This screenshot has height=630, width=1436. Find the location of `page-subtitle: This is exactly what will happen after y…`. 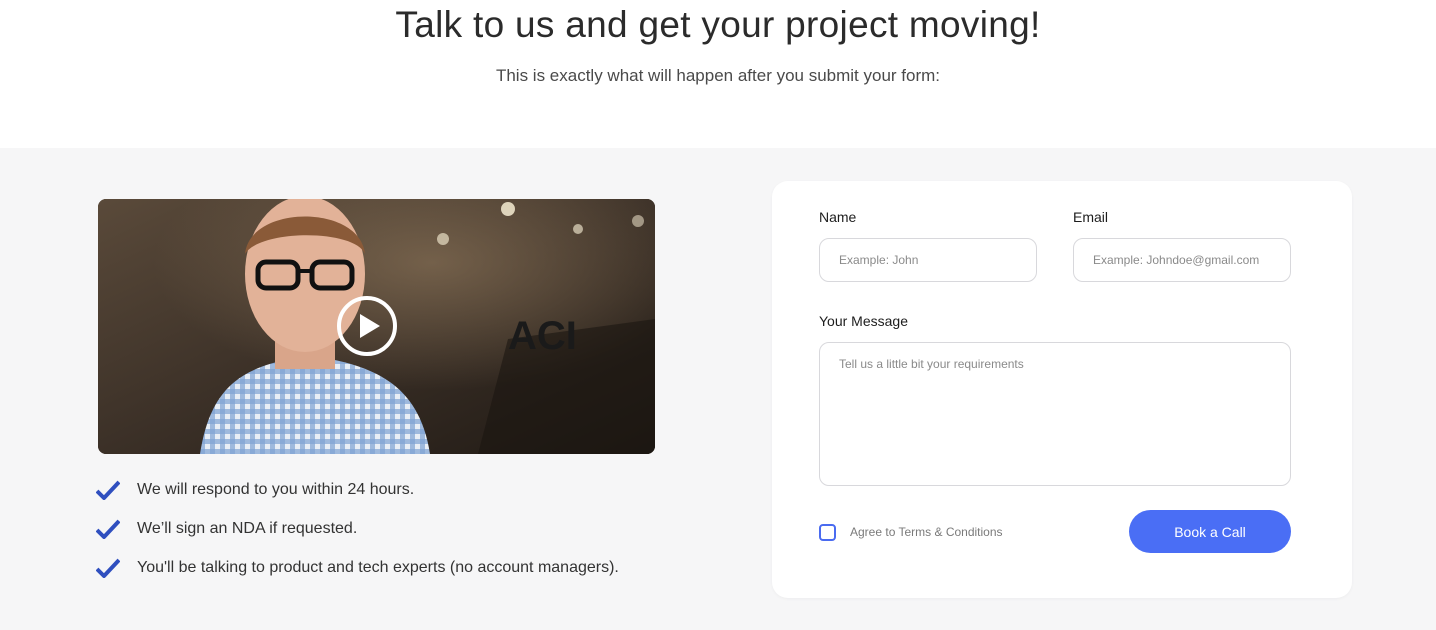

page-subtitle: This is exactly what will happen after y… is located at coordinates (718, 75).